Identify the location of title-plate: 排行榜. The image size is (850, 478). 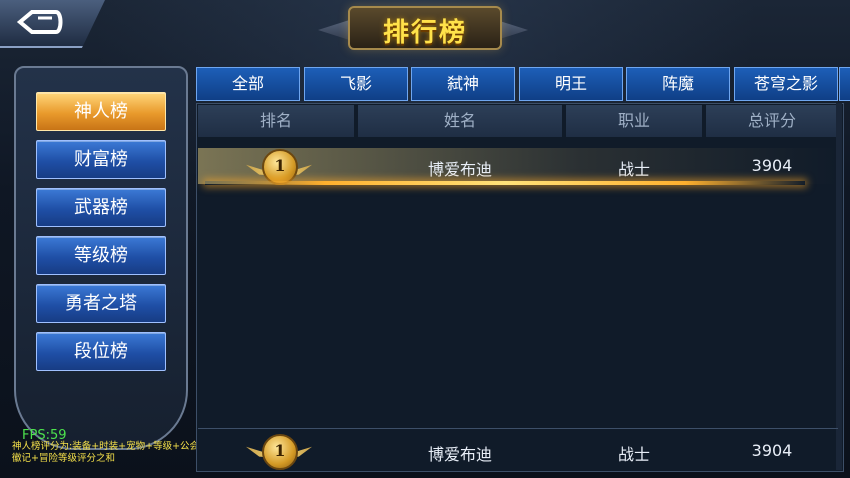
(425, 28).